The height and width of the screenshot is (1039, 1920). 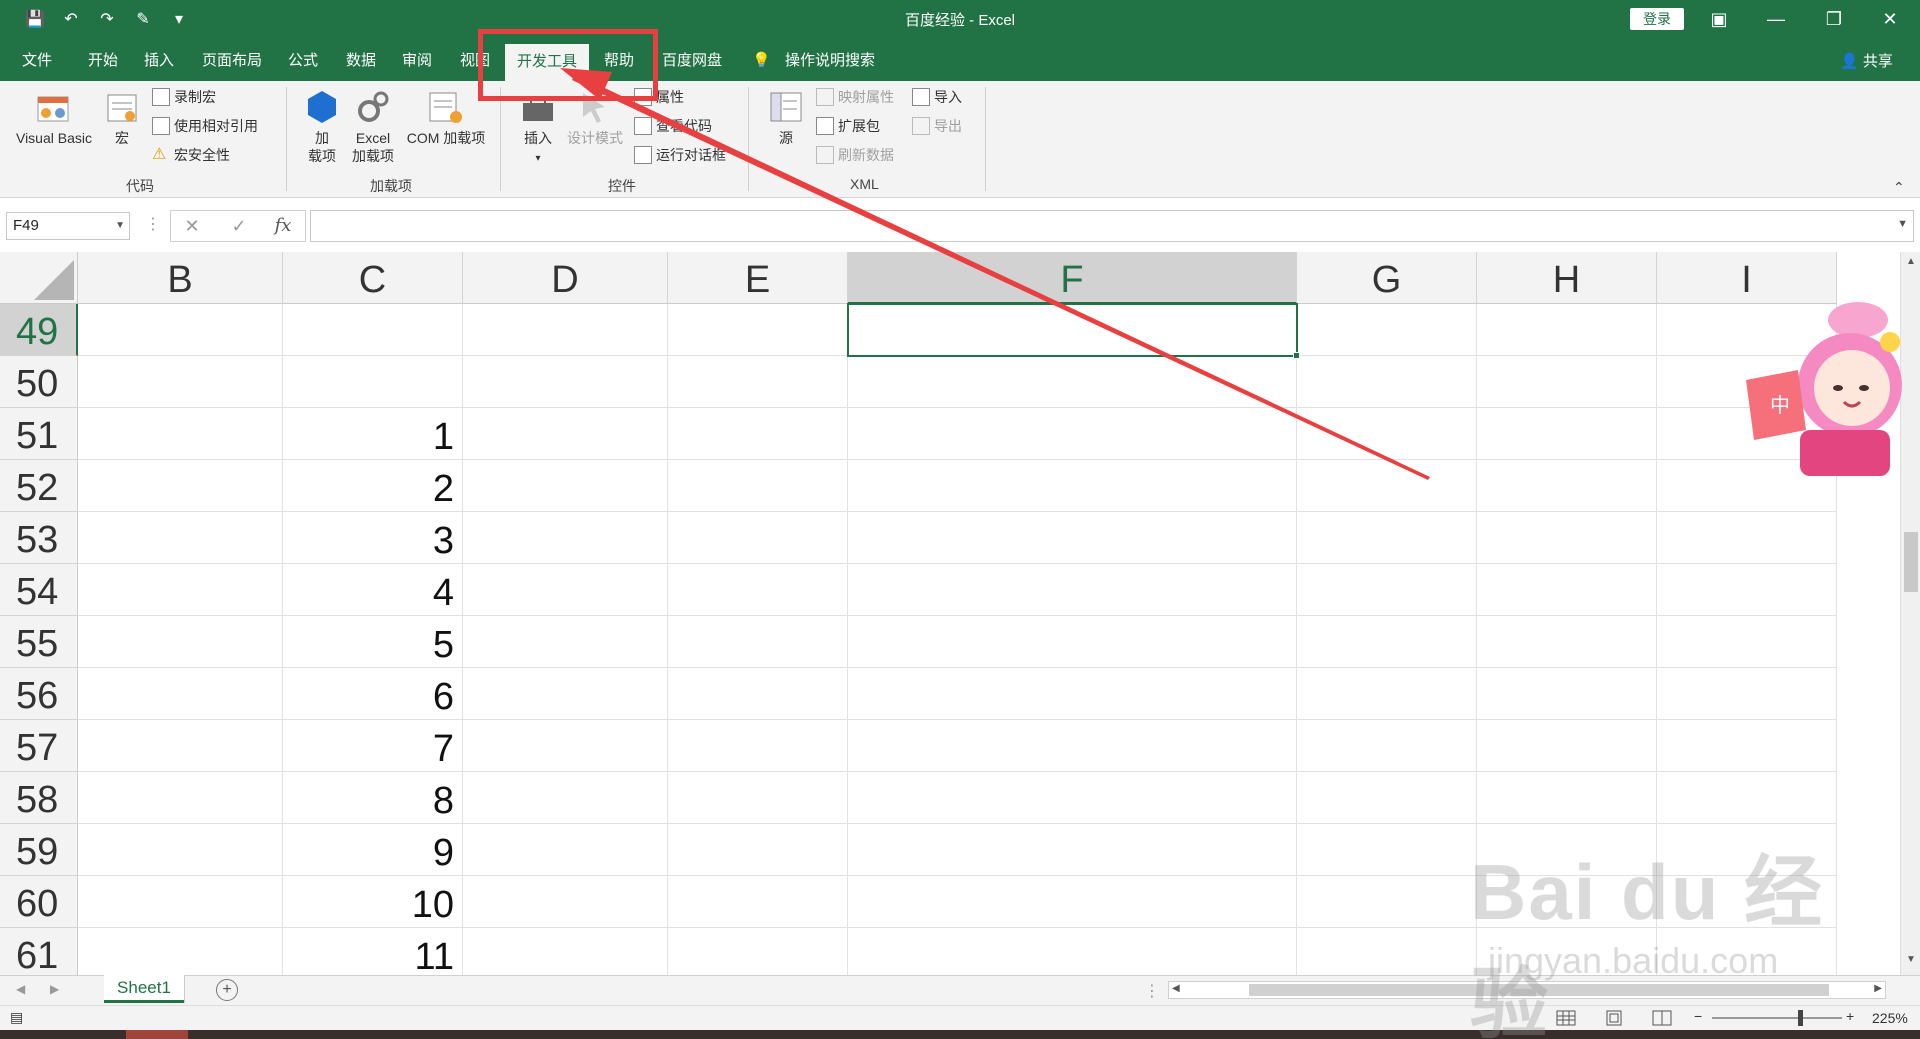 What do you see at coordinates (373, 278) in the screenshot?
I see `column-header-c: C` at bounding box center [373, 278].